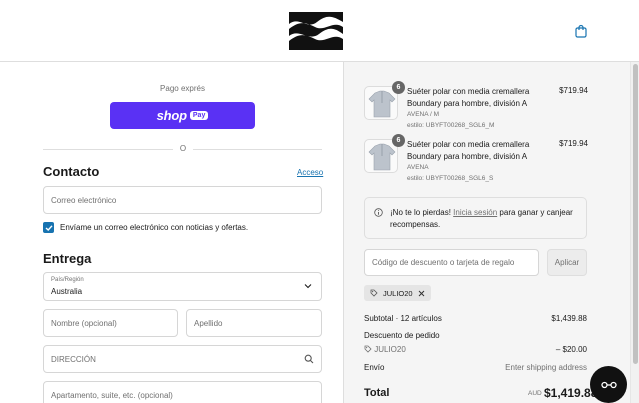 The height and width of the screenshot is (403, 639). I want to click on shop-pay-button: shop Pay, so click(182, 115).